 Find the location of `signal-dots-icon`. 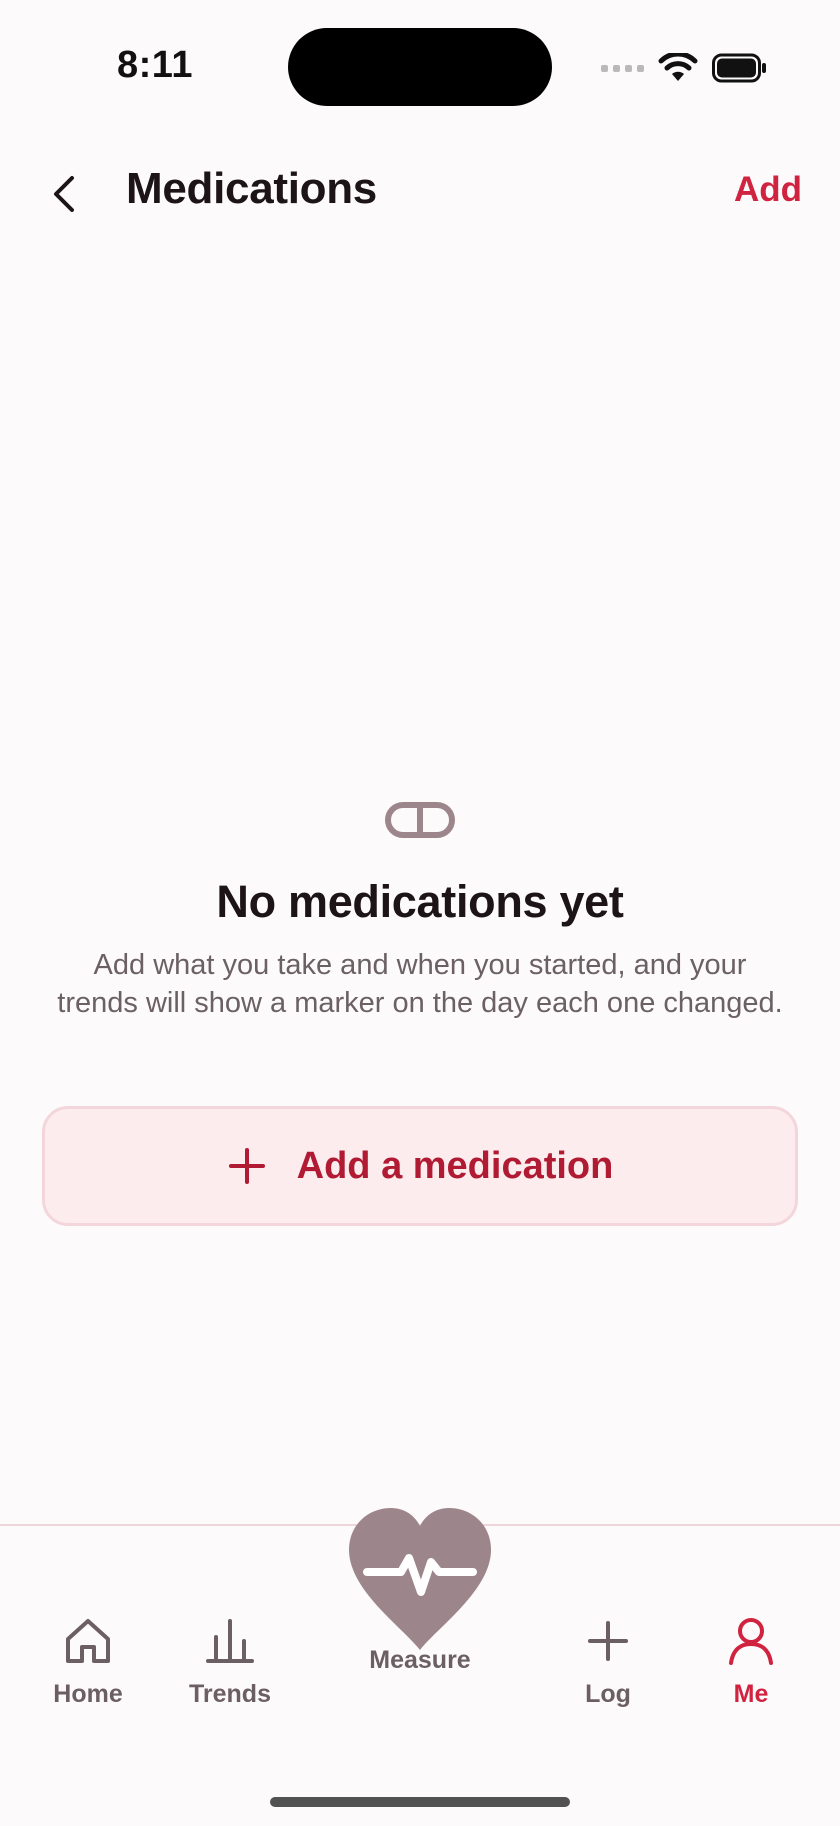

signal-dots-icon is located at coordinates (622, 68).